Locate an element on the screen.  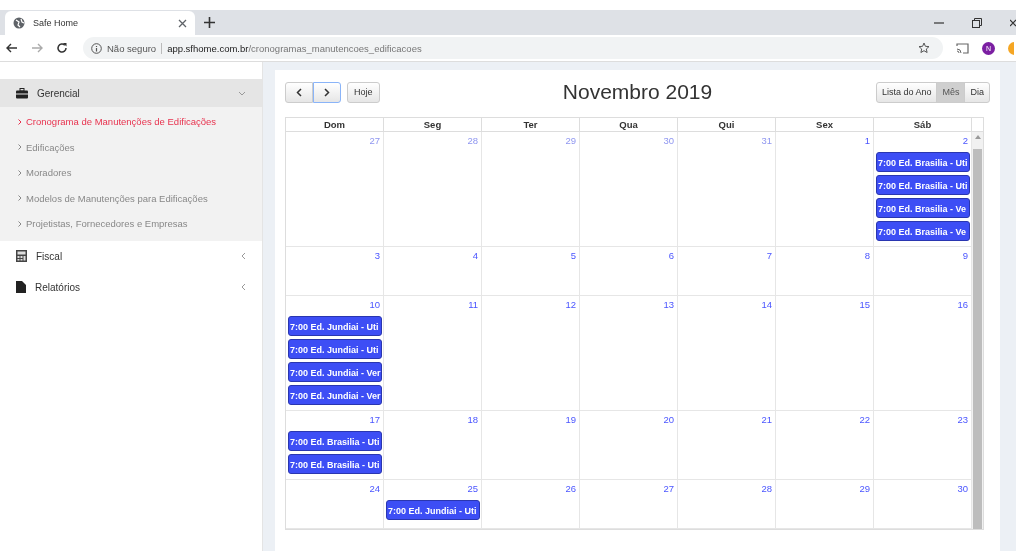
sidebar-section: Gerencial is located at coordinates (131, 93).